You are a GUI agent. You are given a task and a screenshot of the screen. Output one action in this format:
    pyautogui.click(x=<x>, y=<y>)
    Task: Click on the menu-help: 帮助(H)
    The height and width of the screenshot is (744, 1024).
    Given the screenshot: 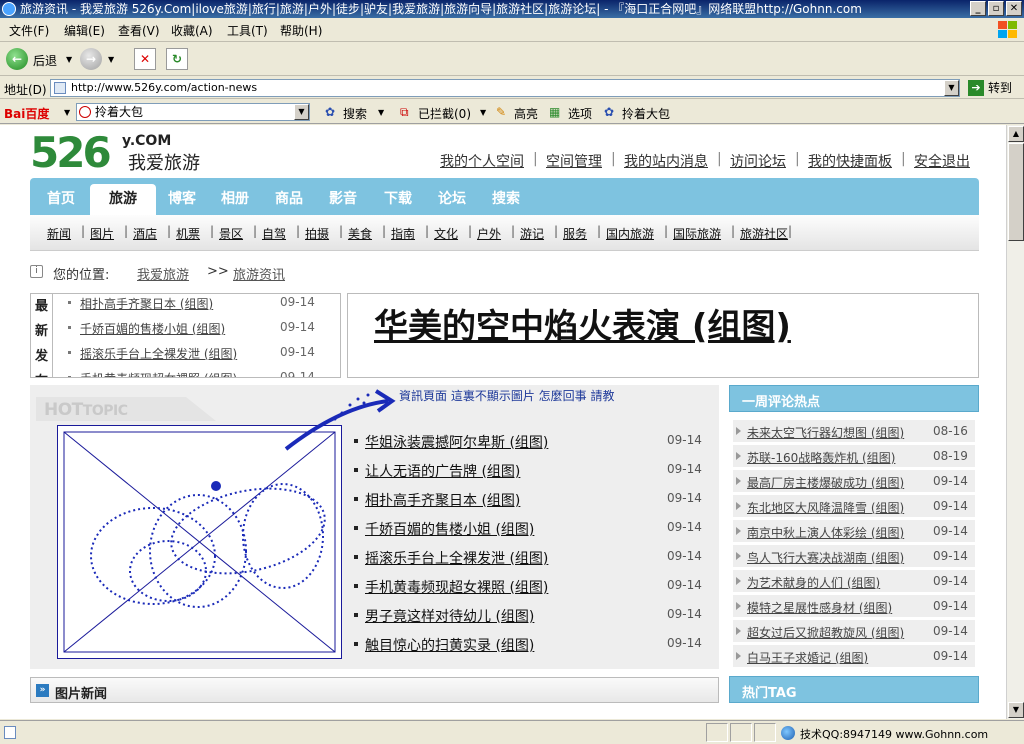 What is the action you would take?
    pyautogui.click(x=301, y=30)
    